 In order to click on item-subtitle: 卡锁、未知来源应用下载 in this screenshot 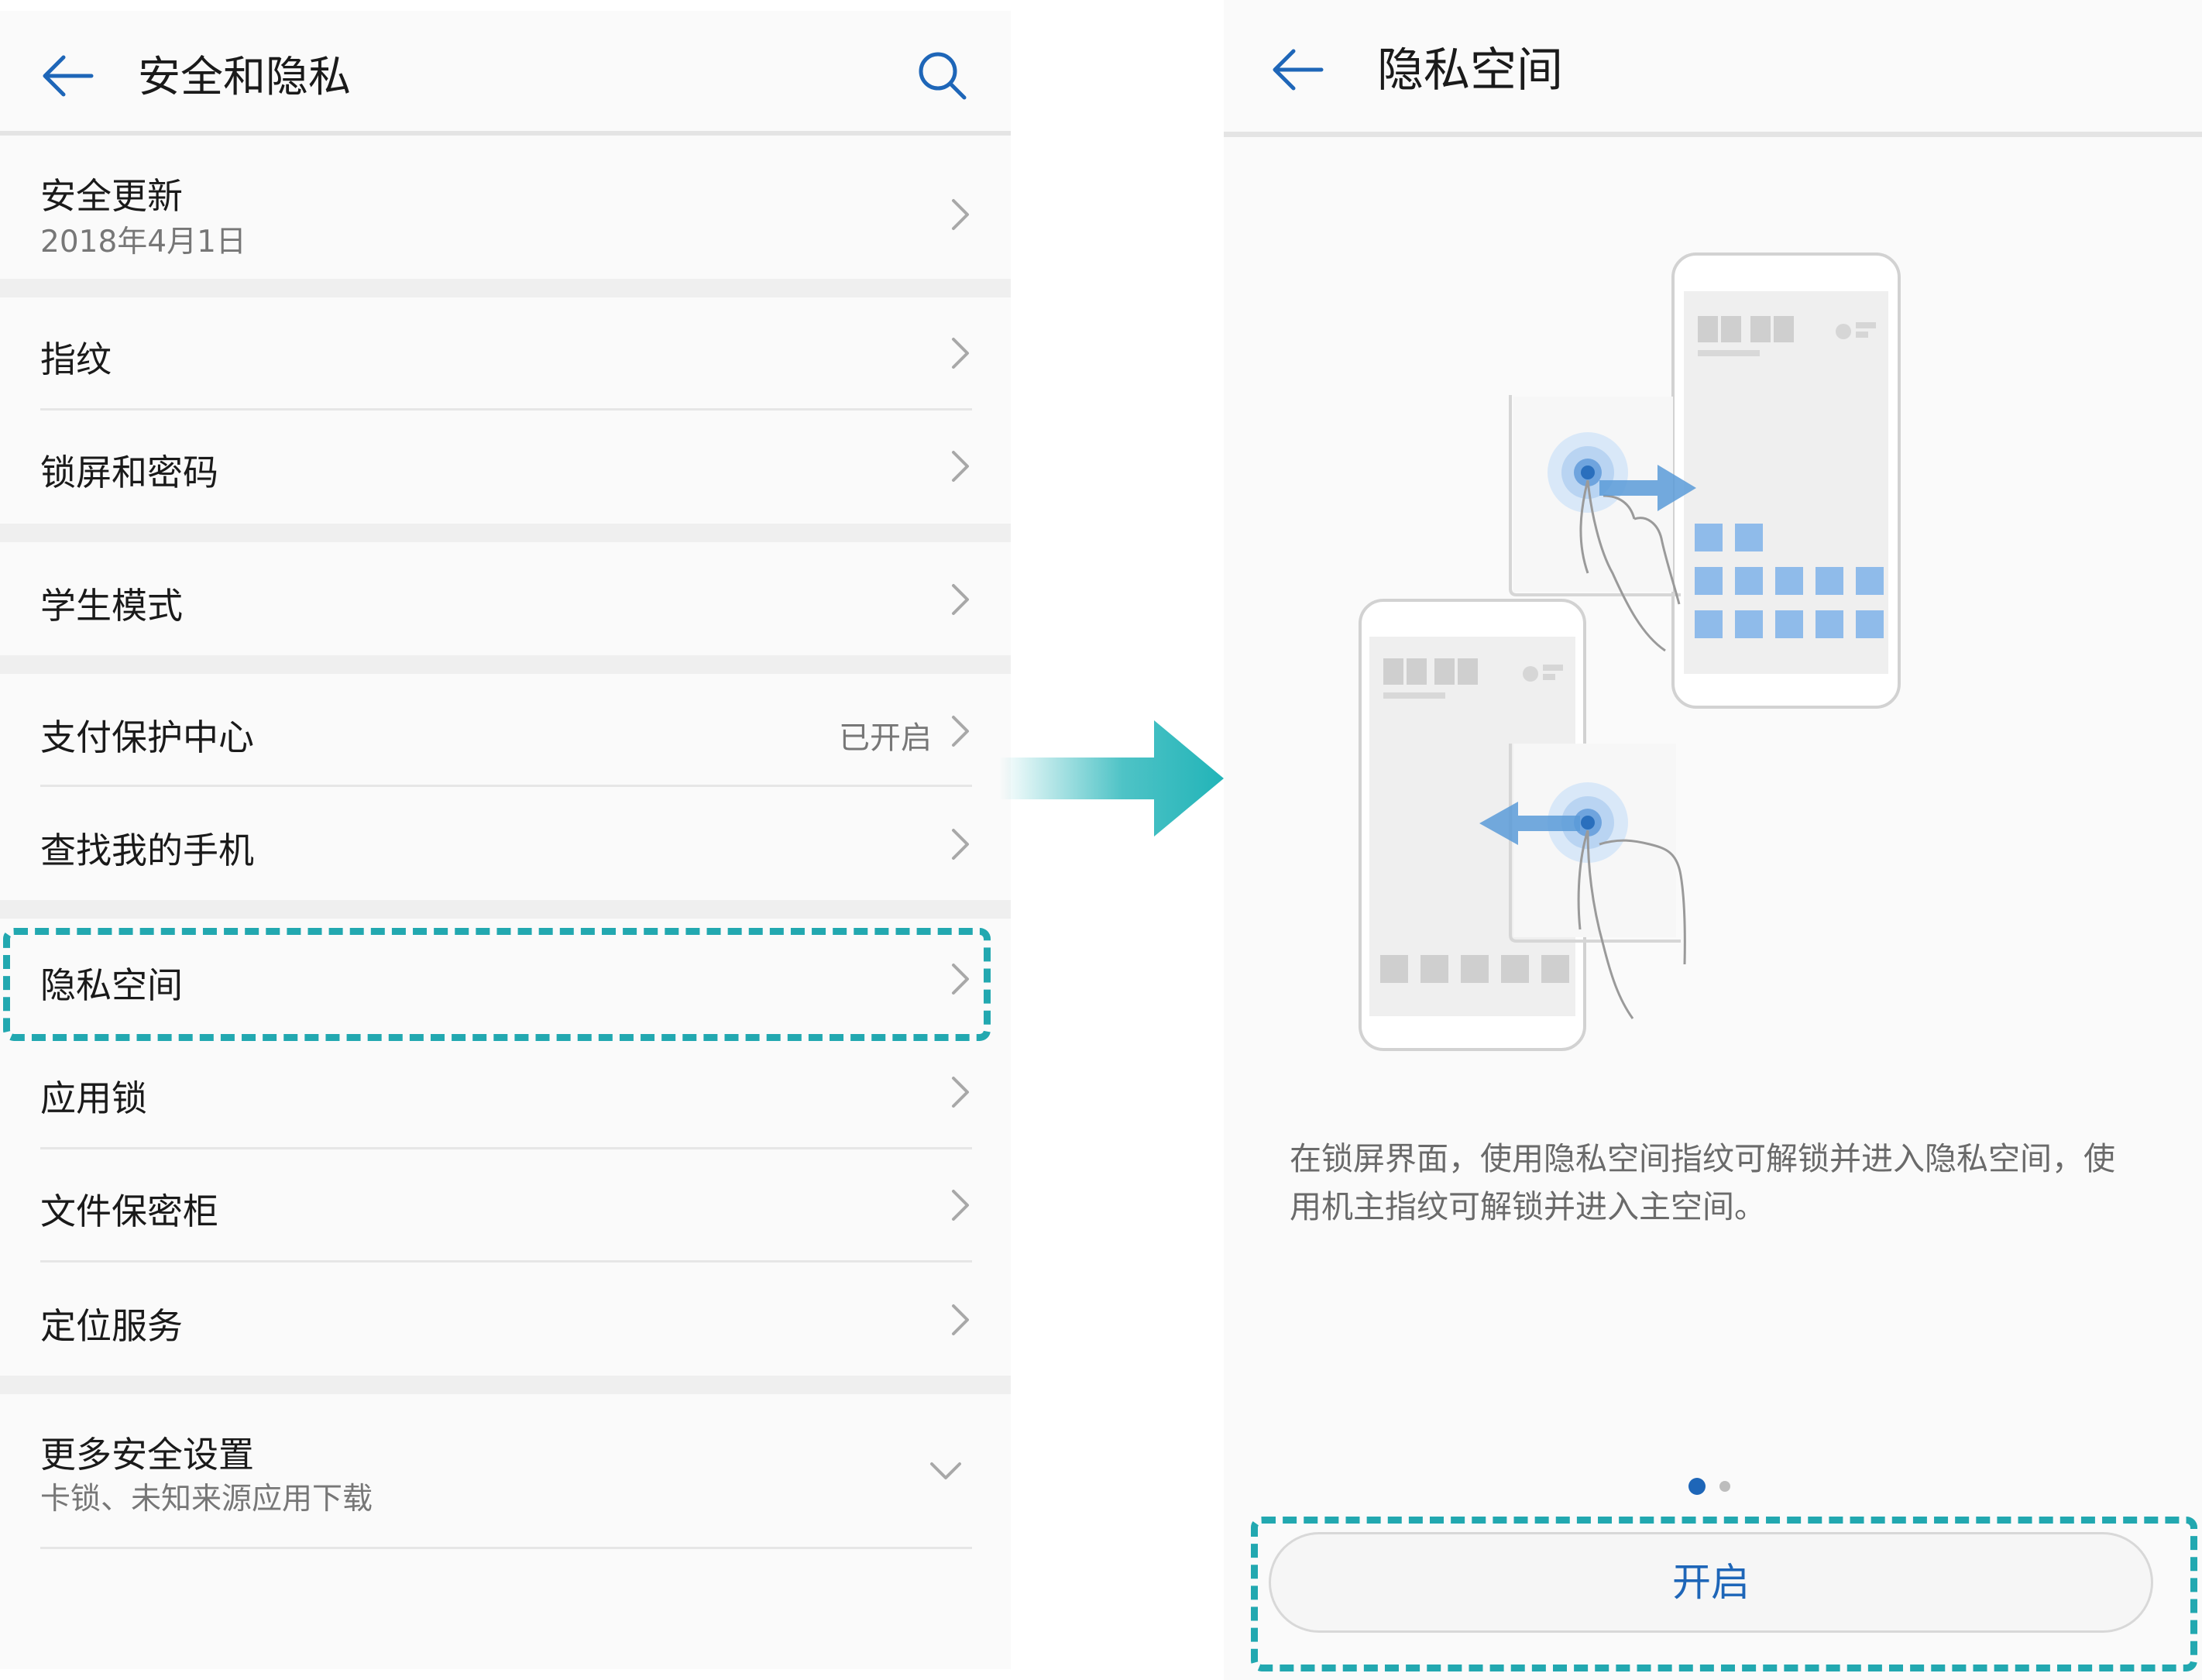, I will do `click(206, 1500)`.